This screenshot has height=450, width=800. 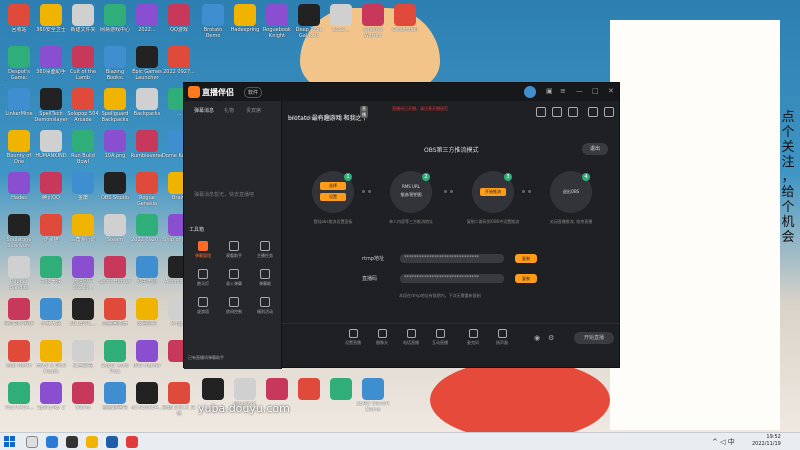 What do you see at coordinates (147, 63) in the screenshot?
I see `desktop-icon: Epic Games Launcher` at bounding box center [147, 63].